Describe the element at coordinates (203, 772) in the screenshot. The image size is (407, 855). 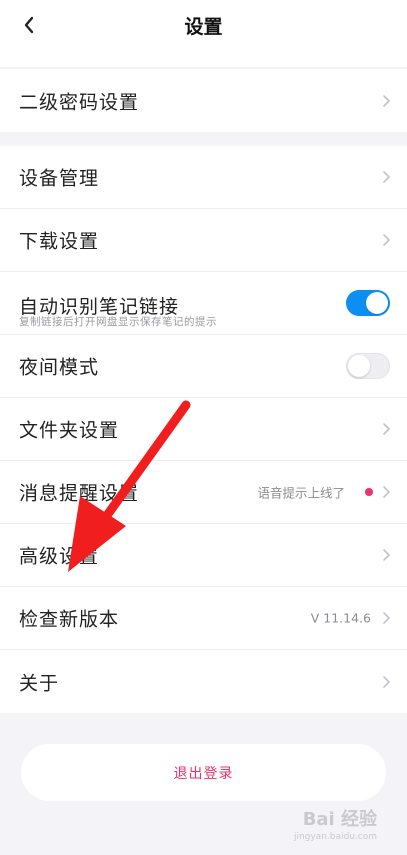
I see `logout-button: 退出登录` at that location.